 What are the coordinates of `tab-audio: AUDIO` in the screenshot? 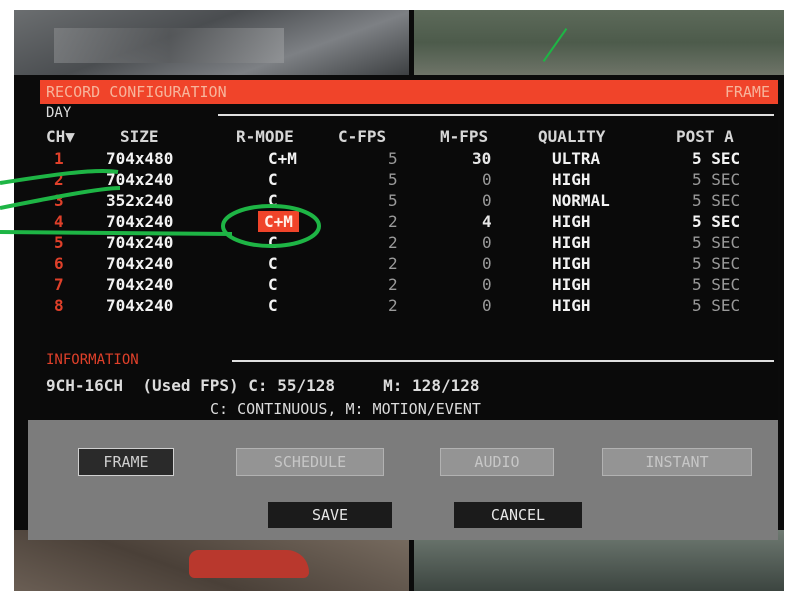 It's located at (497, 462).